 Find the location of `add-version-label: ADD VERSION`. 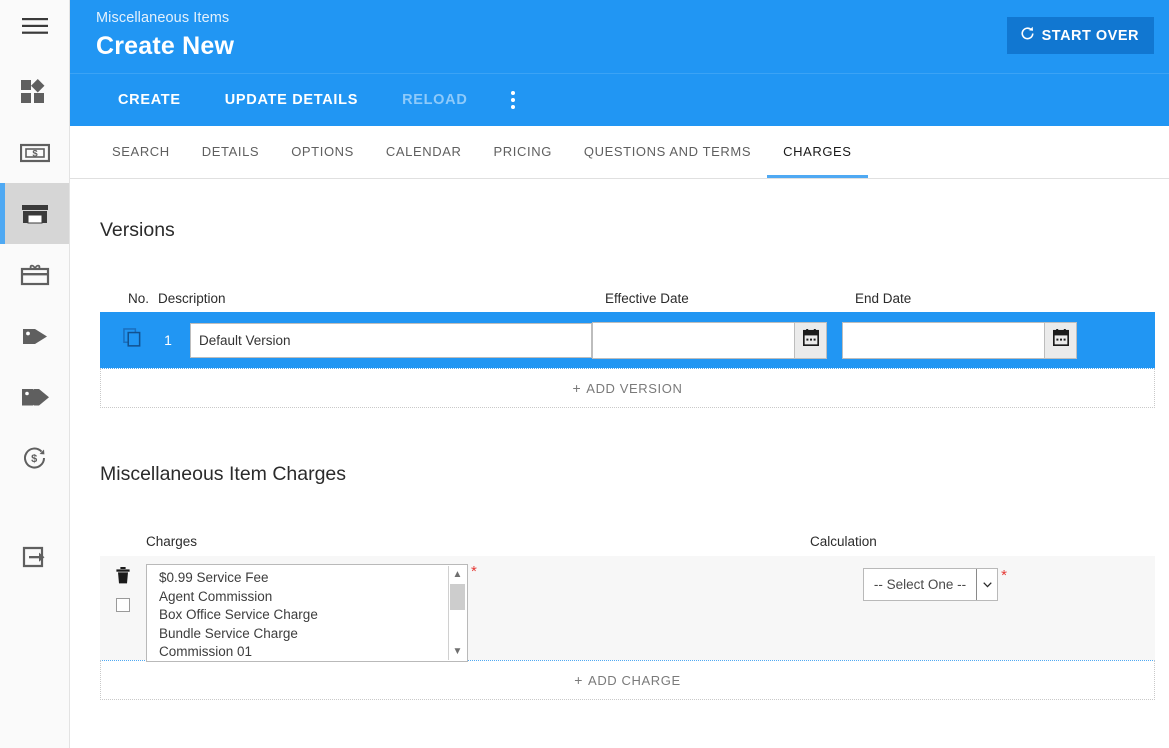

add-version-label: ADD VERSION is located at coordinates (634, 388).